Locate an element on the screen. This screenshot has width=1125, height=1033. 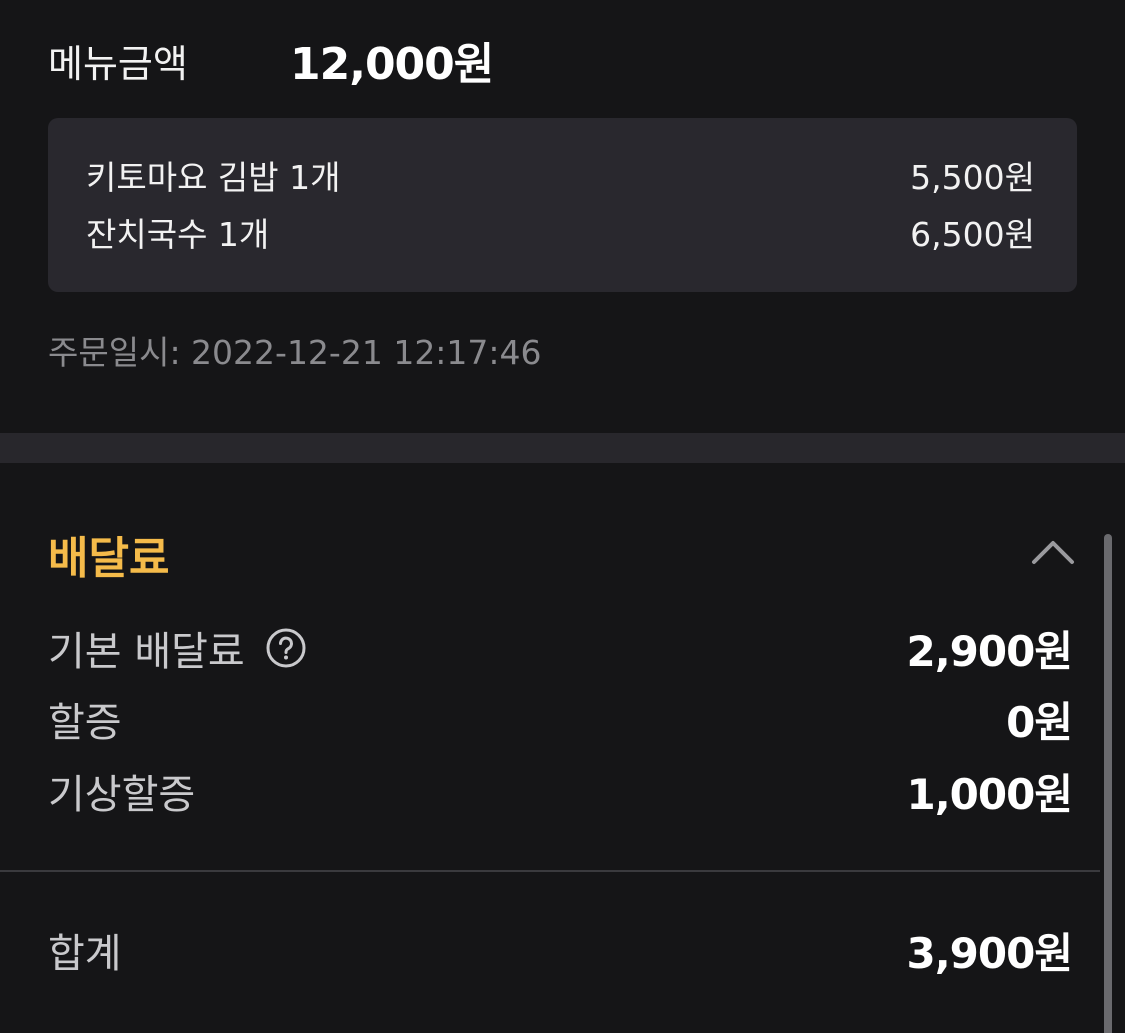
order-datetime: 주문일시: 2022-12-21 12:17:46 is located at coordinates (295, 352).